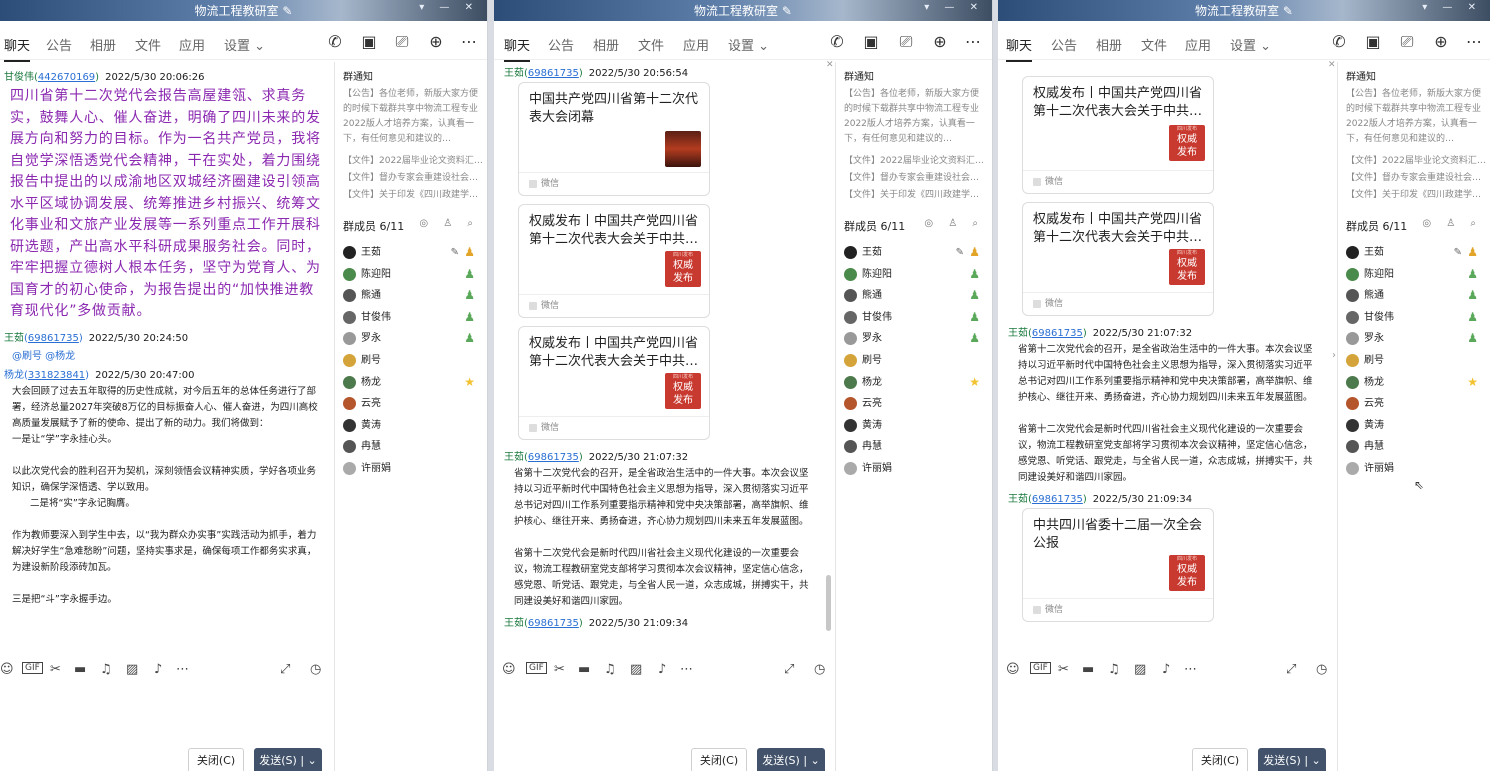 The width and height of the screenshot is (1490, 771). I want to click on member-item: 刷号, so click(1414, 361).